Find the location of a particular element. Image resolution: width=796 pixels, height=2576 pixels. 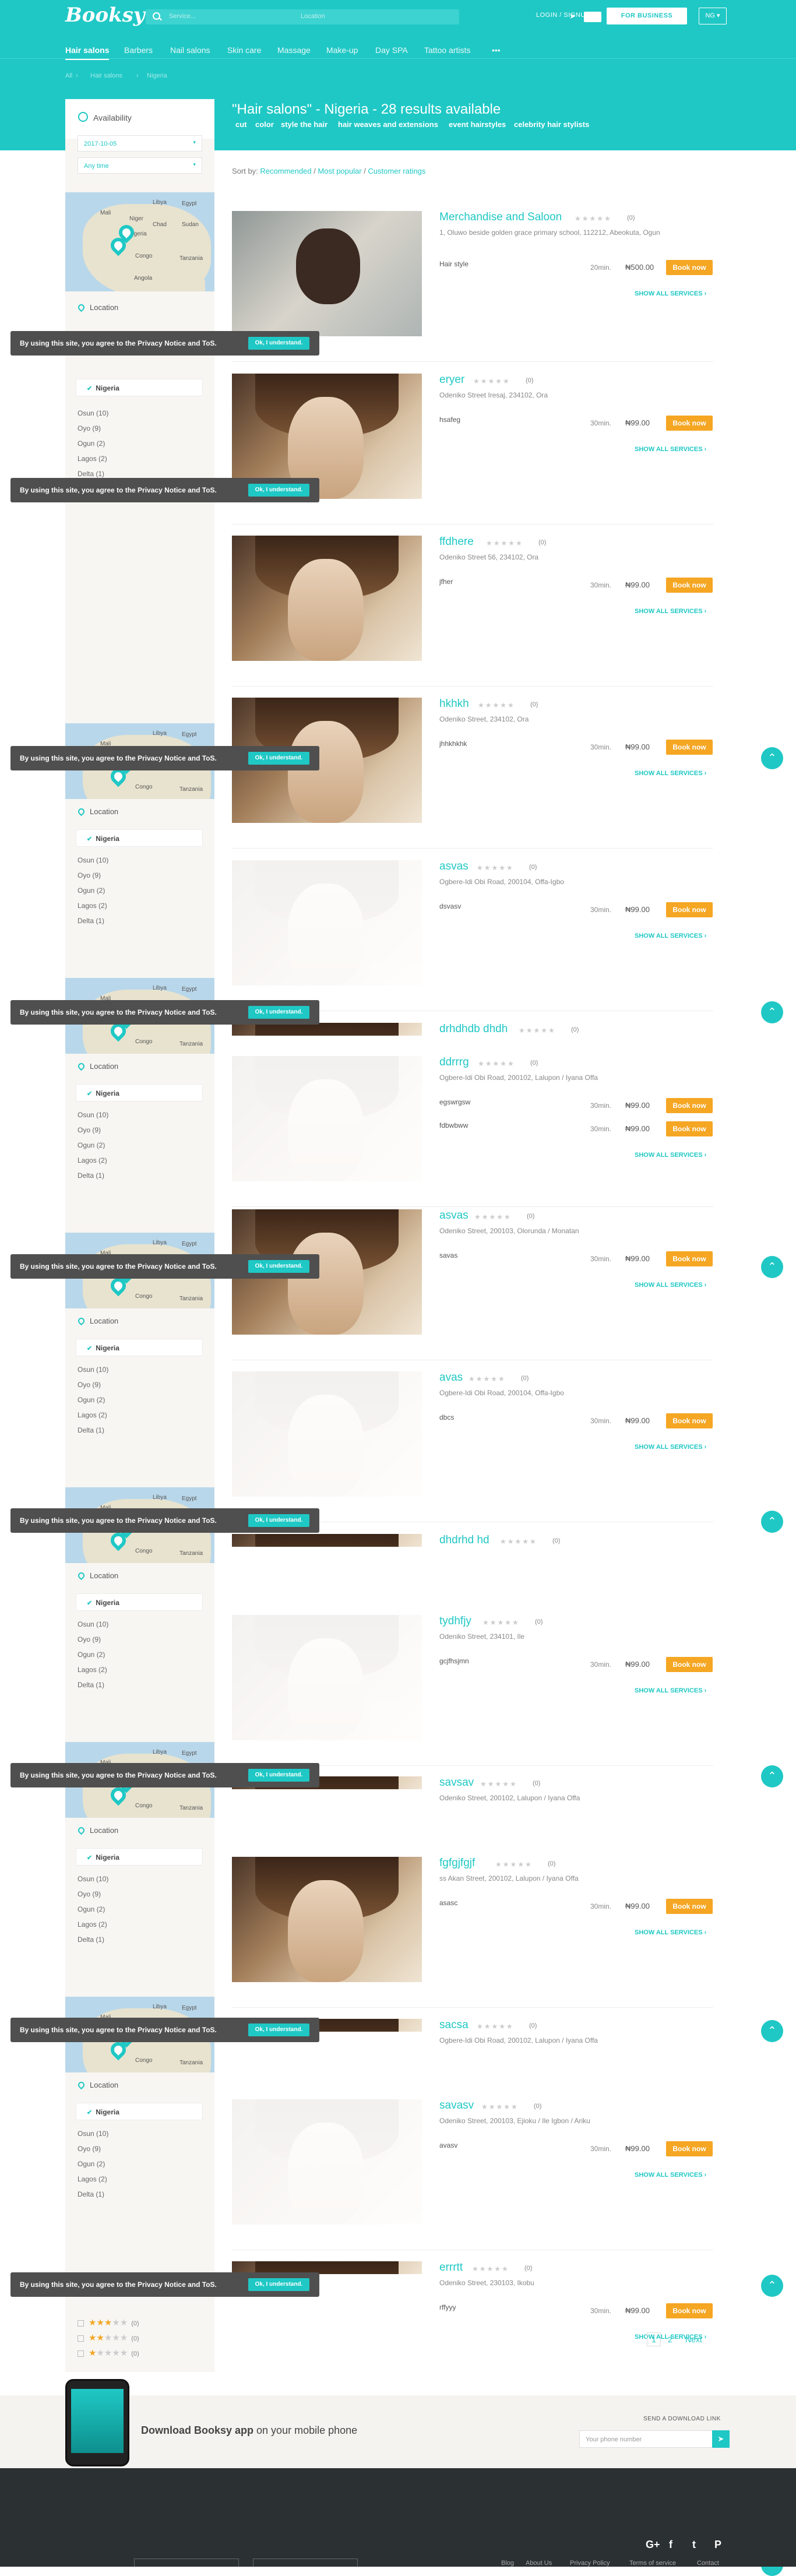

listing-name: tydhfjy is located at coordinates (455, 1622).